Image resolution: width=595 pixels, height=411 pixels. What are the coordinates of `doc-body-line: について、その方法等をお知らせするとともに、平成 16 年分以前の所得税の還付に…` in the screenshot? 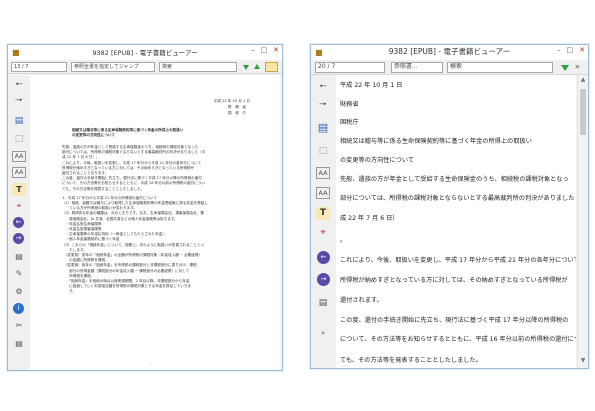 It's located at (133, 183).